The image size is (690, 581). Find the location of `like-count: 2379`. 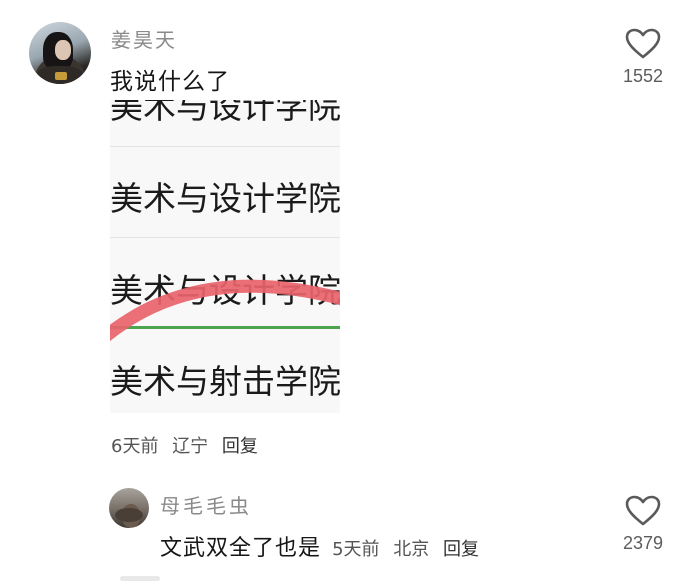

like-count: 2379 is located at coordinates (643, 543).